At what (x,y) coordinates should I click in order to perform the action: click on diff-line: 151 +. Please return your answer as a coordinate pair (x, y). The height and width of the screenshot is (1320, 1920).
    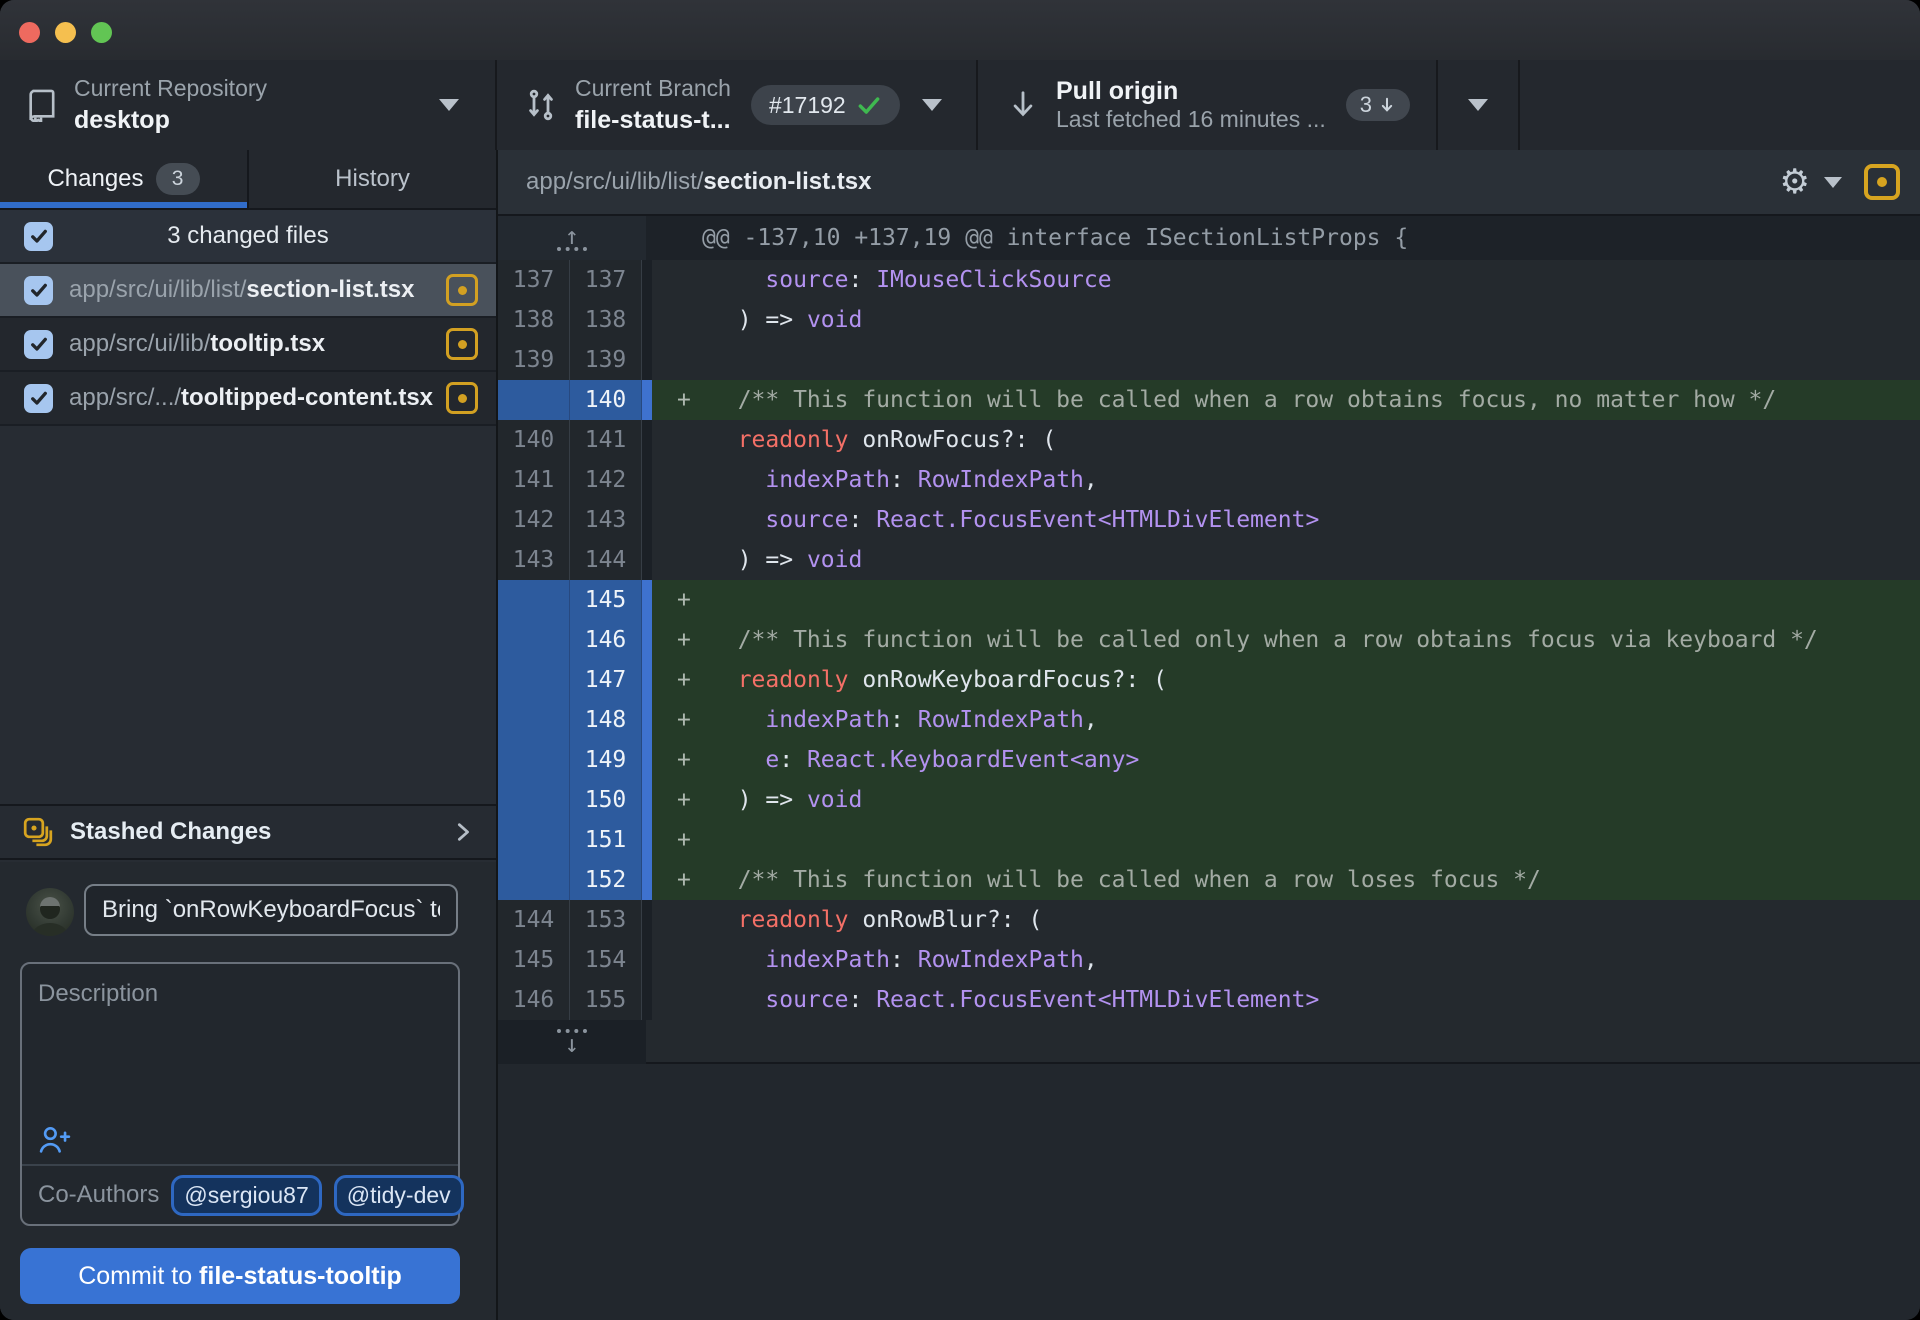
    Looking at the image, I should click on (1209, 840).